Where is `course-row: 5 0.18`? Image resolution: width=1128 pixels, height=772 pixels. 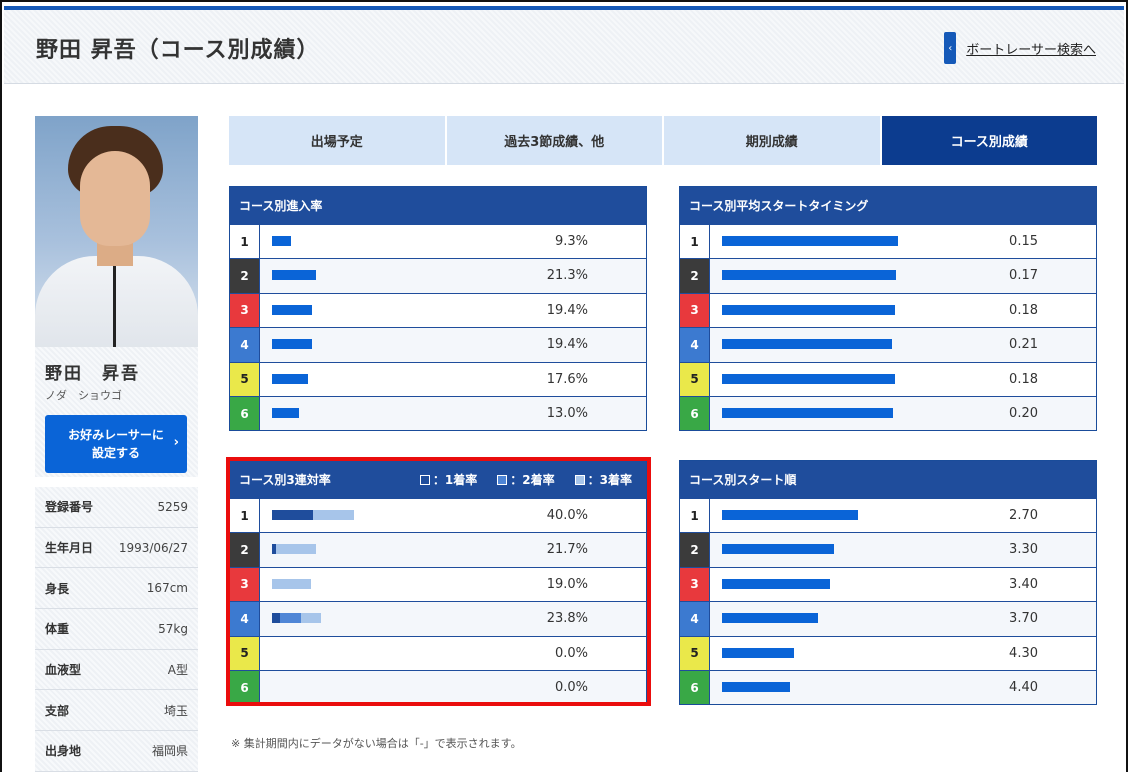
course-row: 5 0.18 is located at coordinates (888, 378).